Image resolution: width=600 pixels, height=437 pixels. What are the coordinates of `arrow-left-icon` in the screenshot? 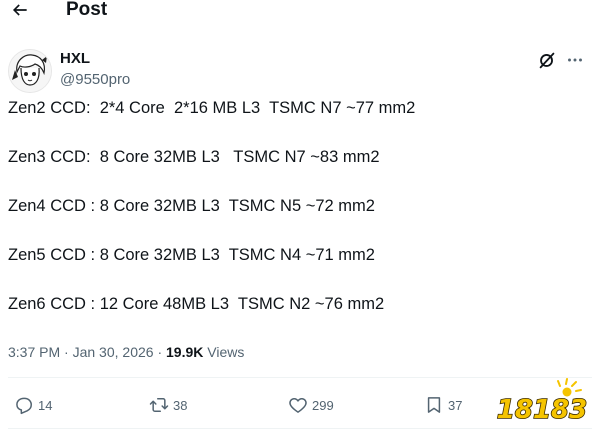 It's located at (19, 10).